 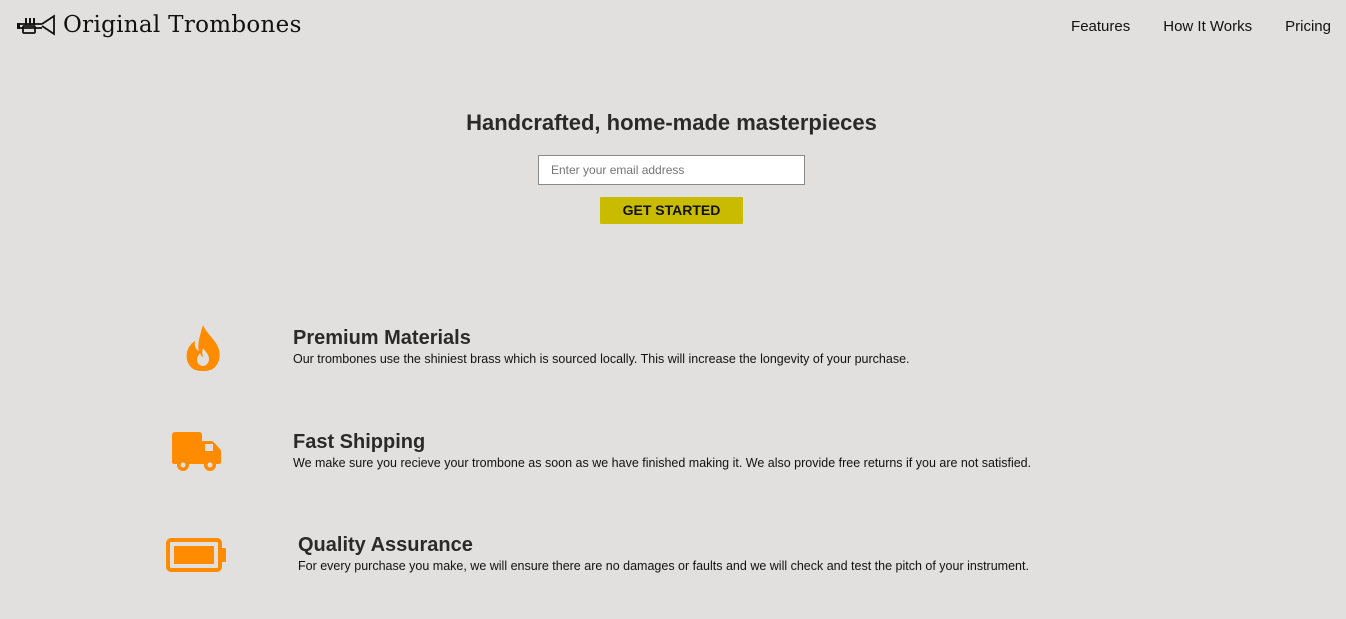 What do you see at coordinates (359, 442) in the screenshot?
I see `feature-title: Fast Shipping` at bounding box center [359, 442].